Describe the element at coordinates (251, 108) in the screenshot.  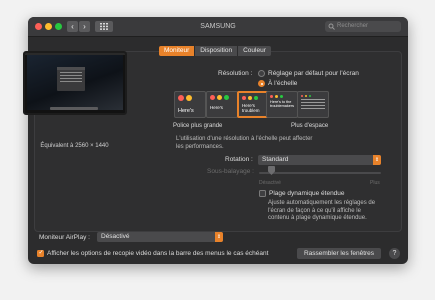
I see `scale-sample-text: Here's troublem` at that location.